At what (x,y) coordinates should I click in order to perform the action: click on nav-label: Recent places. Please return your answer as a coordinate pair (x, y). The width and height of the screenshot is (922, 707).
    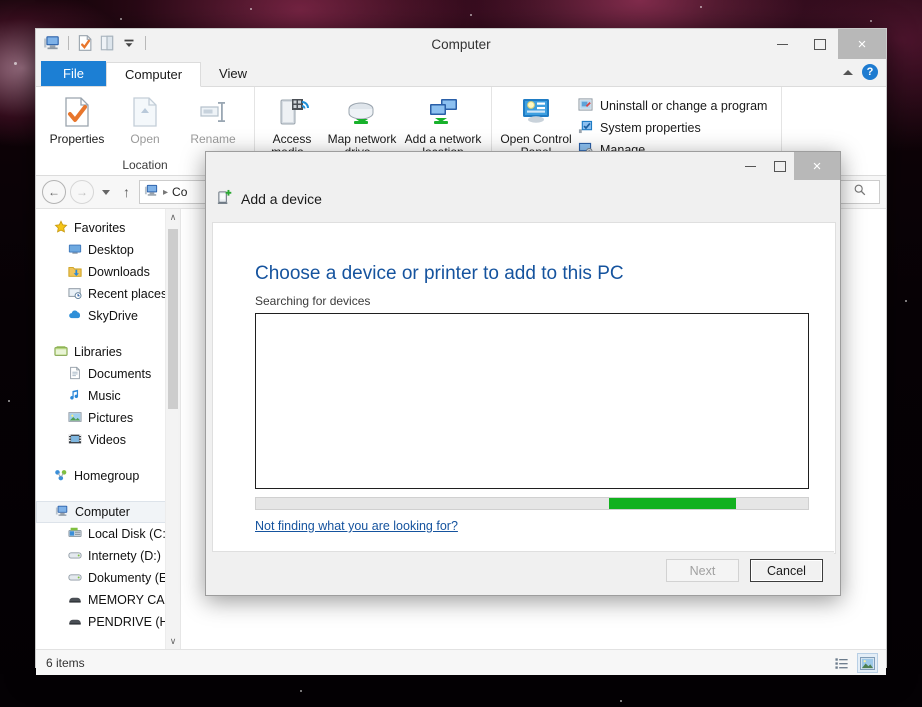
    Looking at the image, I should click on (128, 294).